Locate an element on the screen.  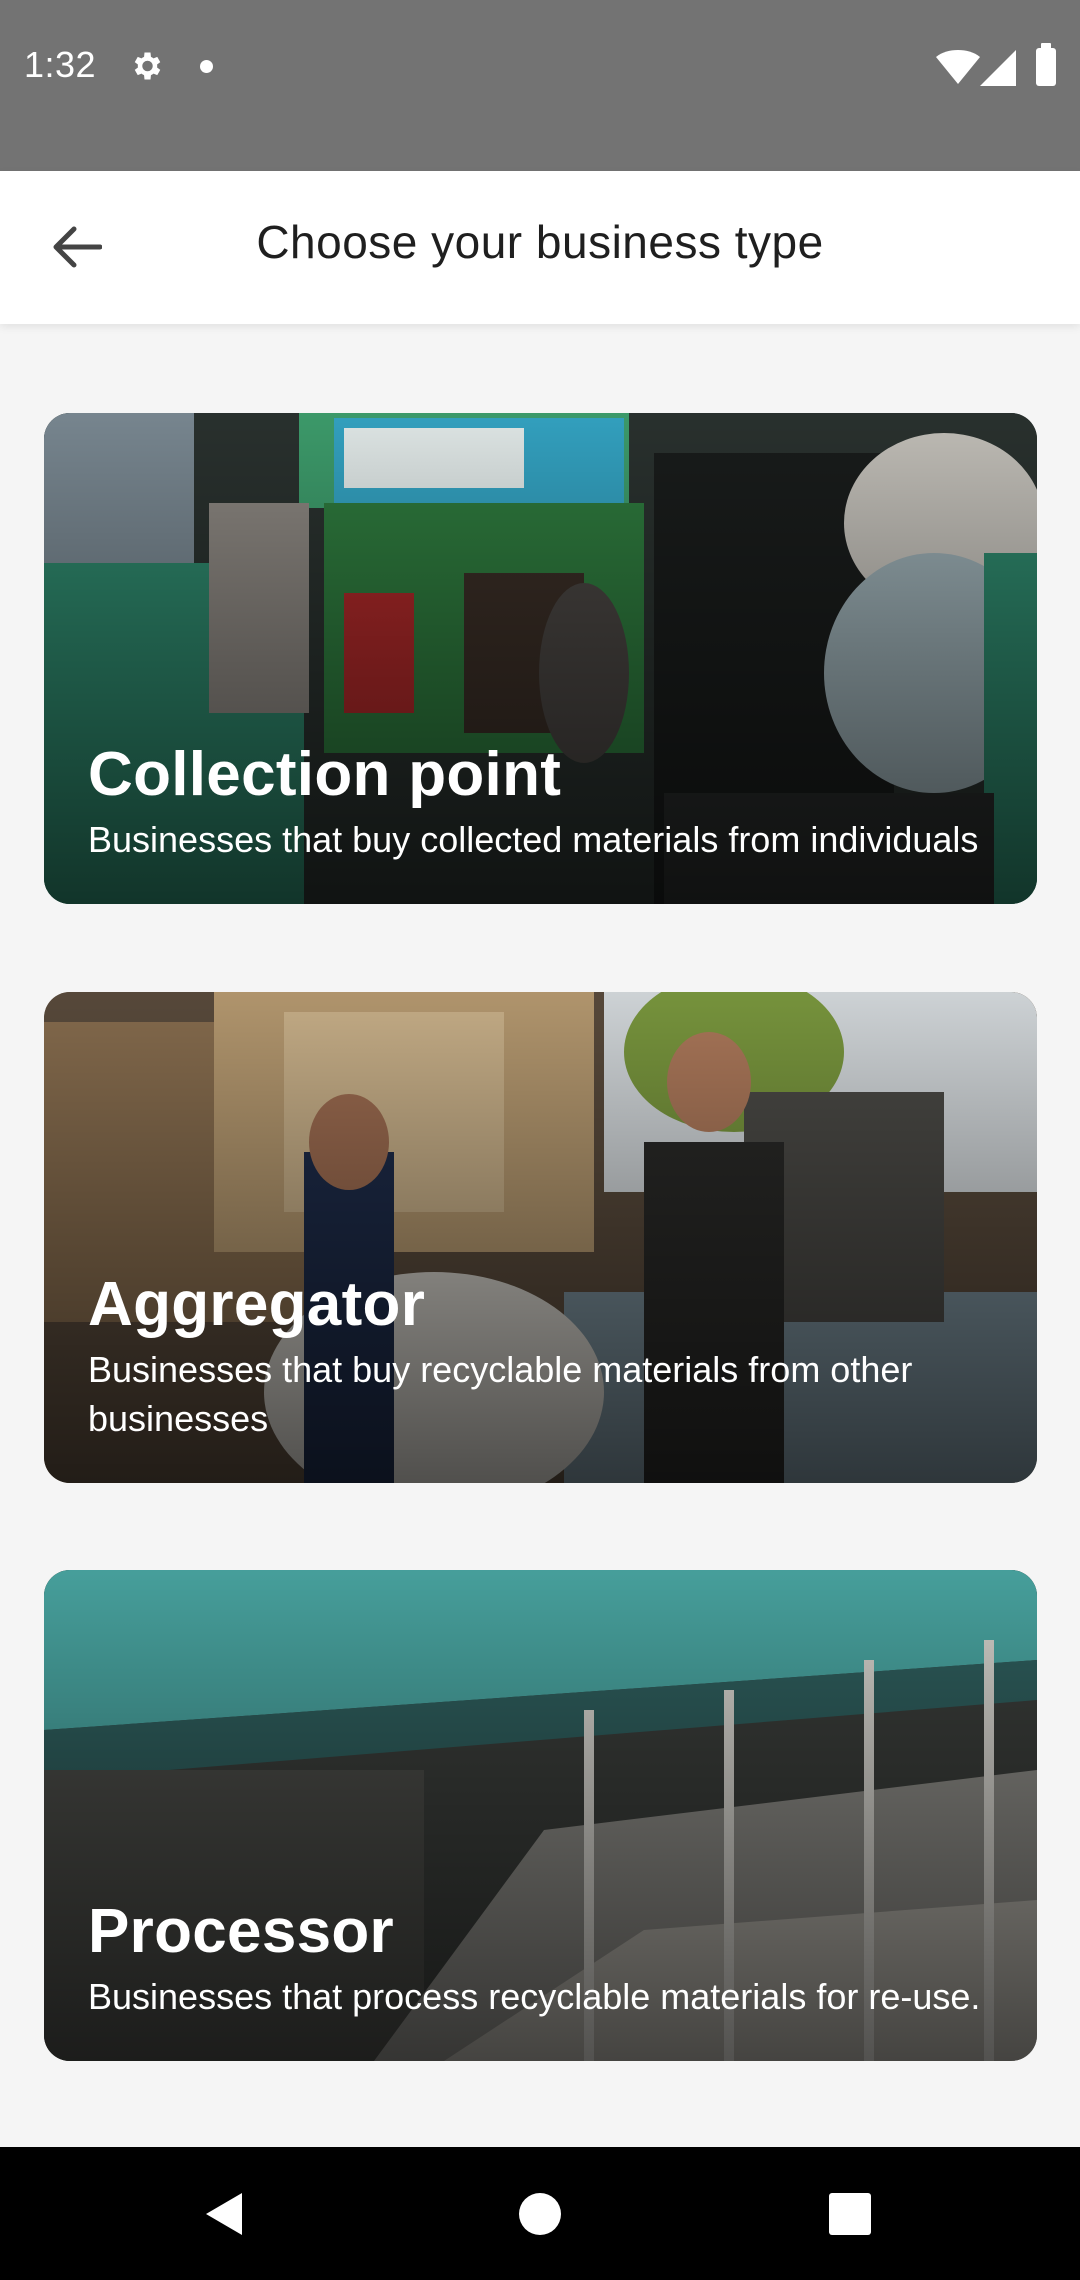
nav-recents-icon is located at coordinates (850, 2214).